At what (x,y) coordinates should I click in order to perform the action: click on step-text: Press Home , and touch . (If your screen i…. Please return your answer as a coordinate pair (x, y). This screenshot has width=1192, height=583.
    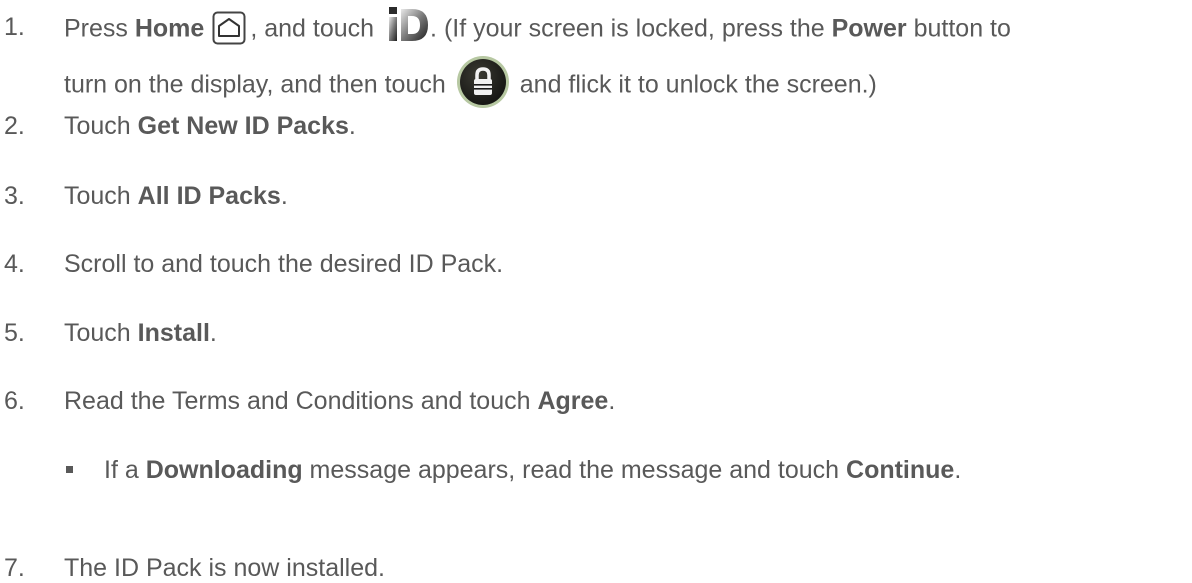
    Looking at the image, I should click on (537, 27).